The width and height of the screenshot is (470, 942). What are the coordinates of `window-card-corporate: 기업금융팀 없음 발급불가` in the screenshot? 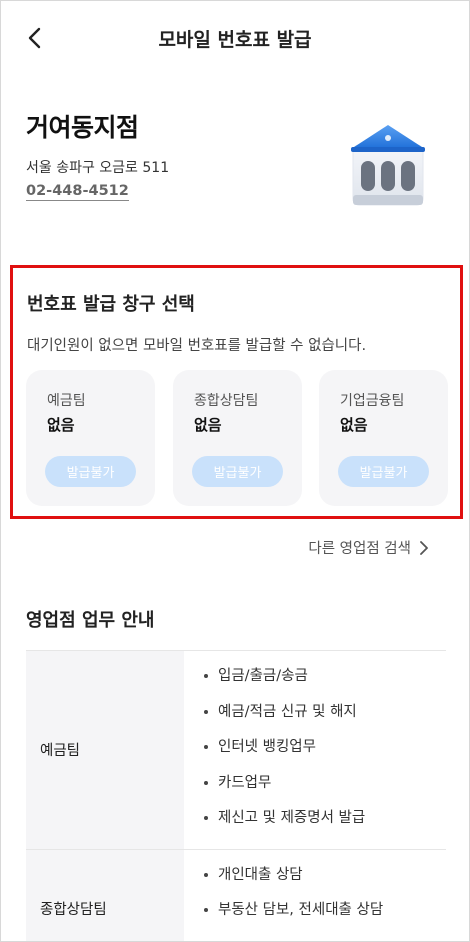 It's located at (383, 438).